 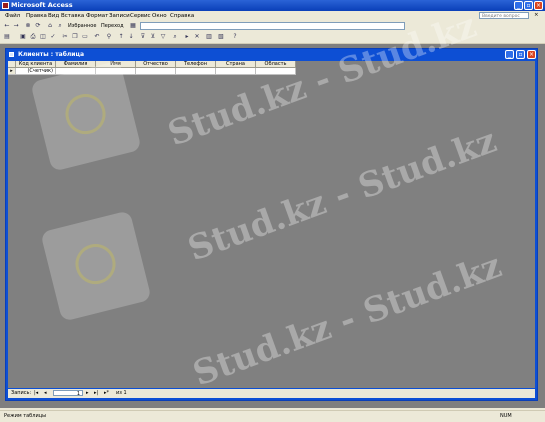 I want to click on filter-by-form-icon: ⊻, so click(x=153, y=37).